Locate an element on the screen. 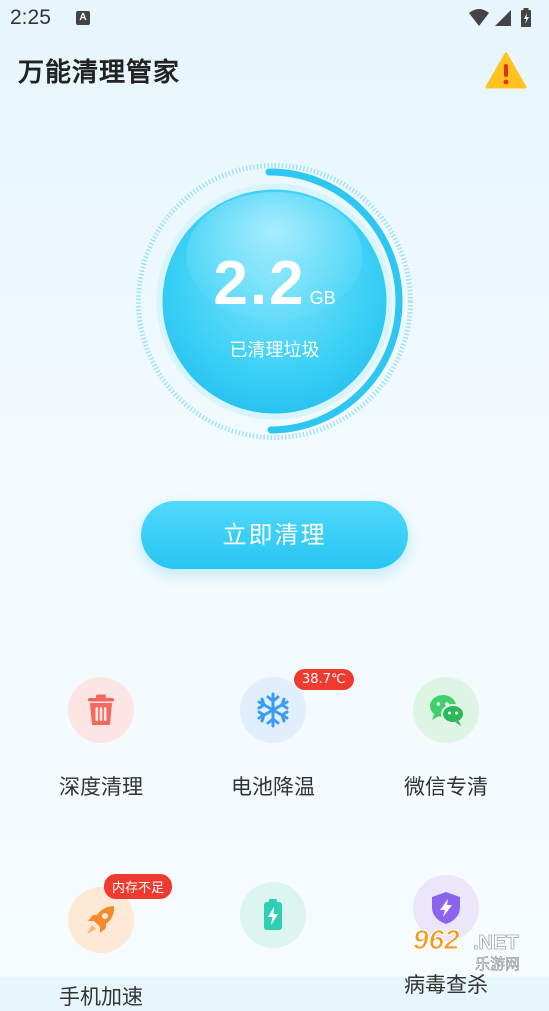 The width and height of the screenshot is (549, 1011). app-title: 万能清理管家 is located at coordinates (99, 73).